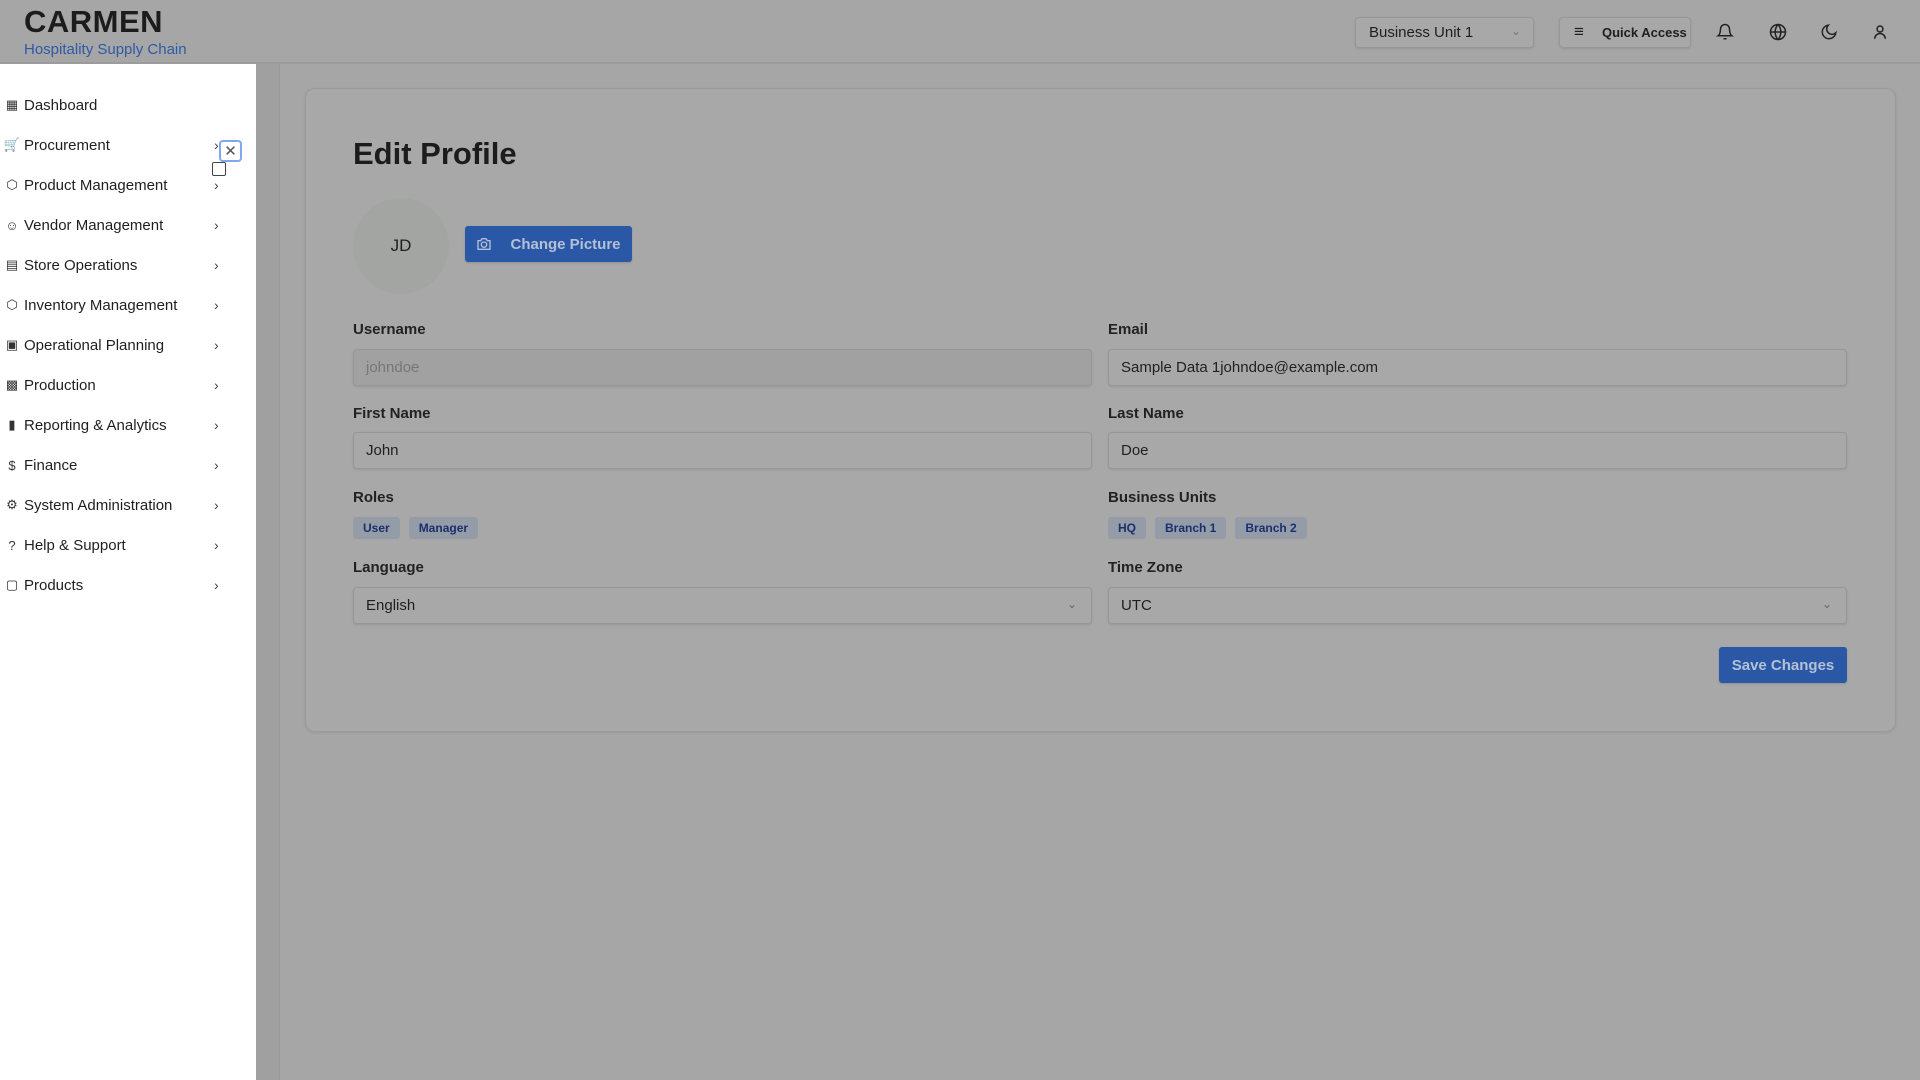 This screenshot has height=1080, width=1920. I want to click on sidebar-item-help-support: ? Help & Support ›, so click(115, 545).